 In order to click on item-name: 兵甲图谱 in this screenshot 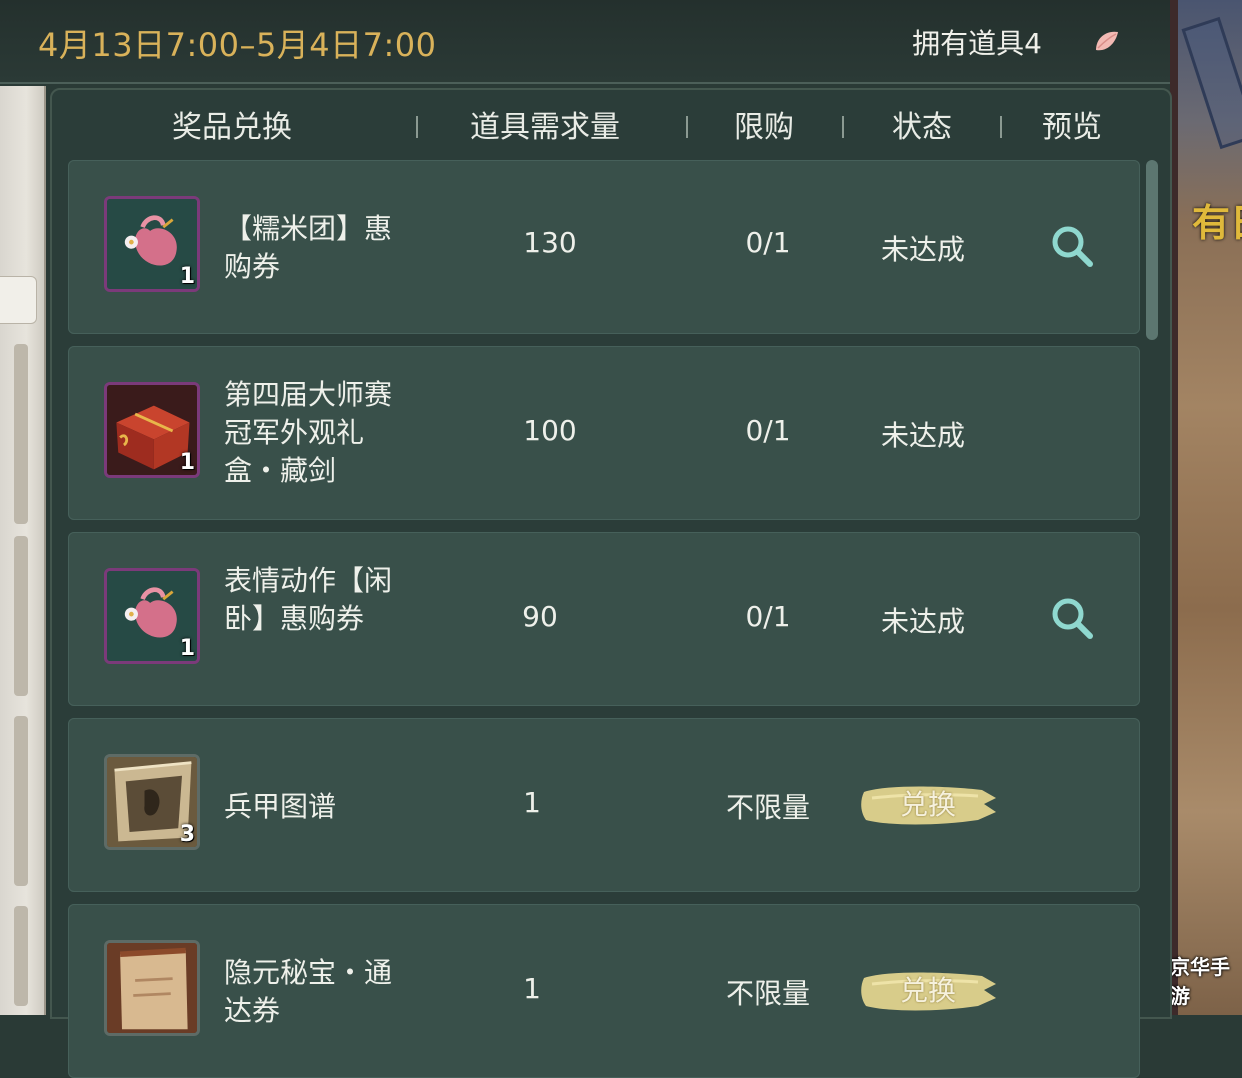, I will do `click(280, 806)`.